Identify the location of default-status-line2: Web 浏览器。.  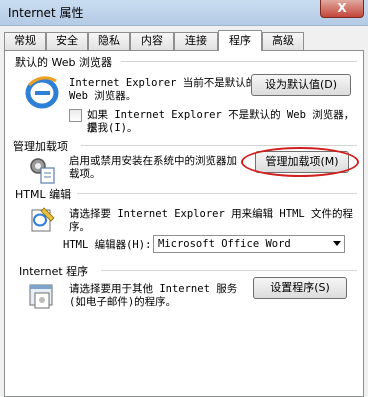
(103, 96).